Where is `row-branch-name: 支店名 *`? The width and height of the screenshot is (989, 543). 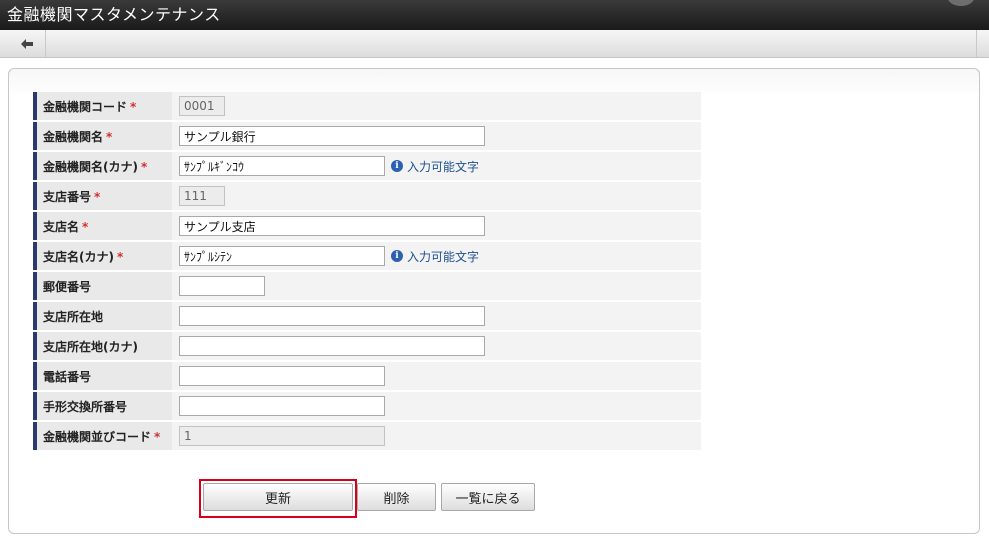
row-branch-name: 支店名 * is located at coordinates (367, 226).